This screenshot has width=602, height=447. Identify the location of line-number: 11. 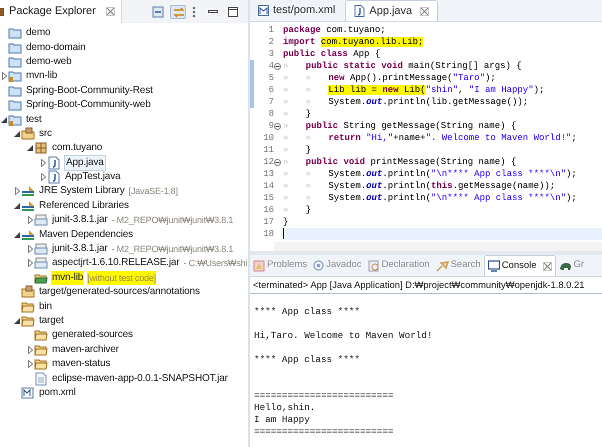
(268, 150).